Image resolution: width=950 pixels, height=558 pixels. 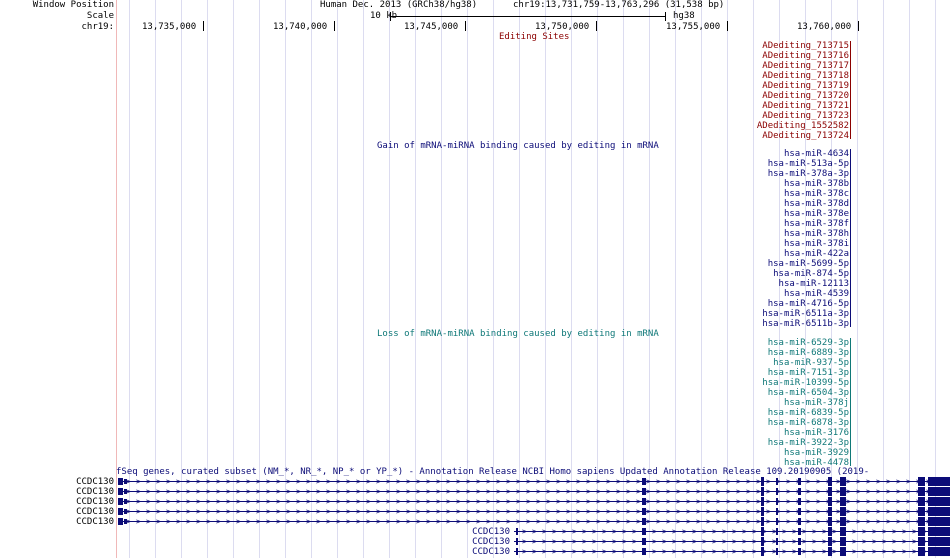 I want to click on gain-mirna-item: hsa-miR-378h, so click(x=816, y=234).